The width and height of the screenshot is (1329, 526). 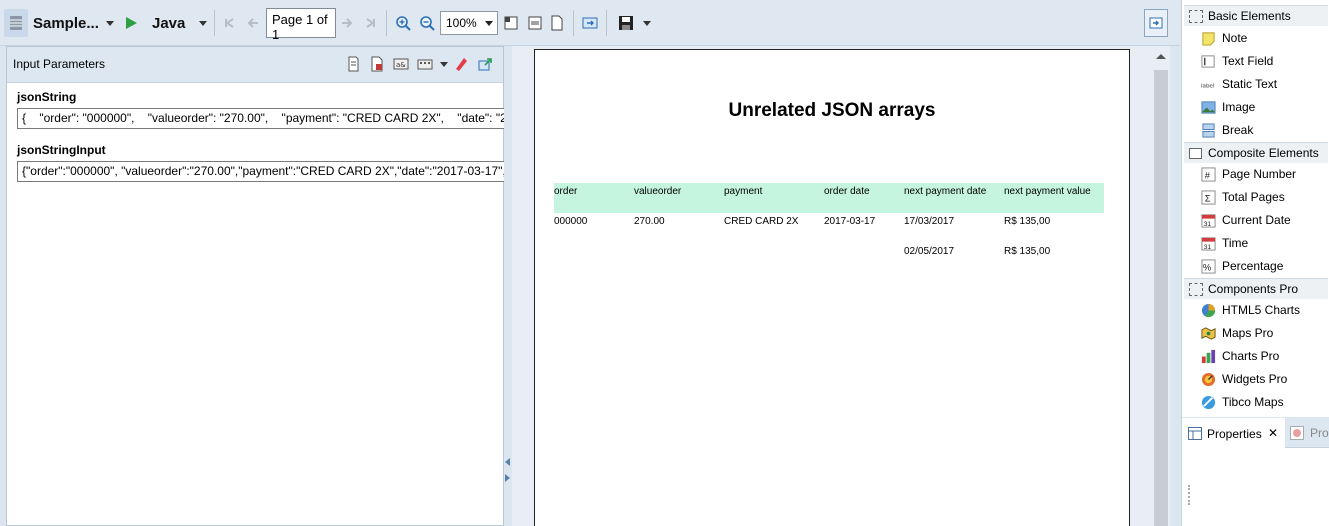 I want to click on palette-item-maps-pro: Maps Pro, so click(x=1235, y=333).